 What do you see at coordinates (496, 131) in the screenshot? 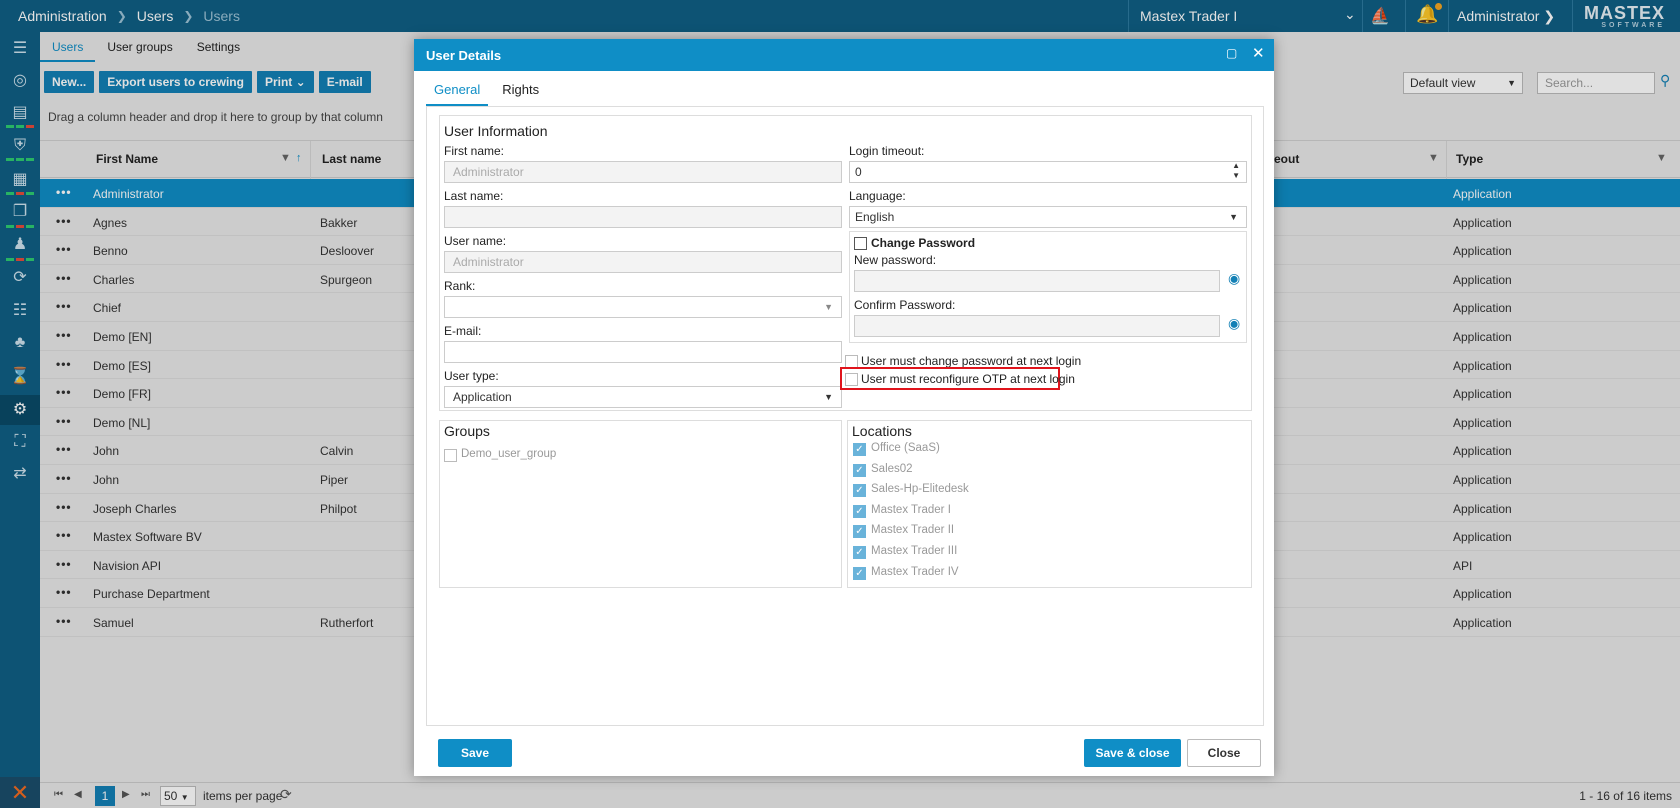
I see `user-information-title: User Information` at bounding box center [496, 131].